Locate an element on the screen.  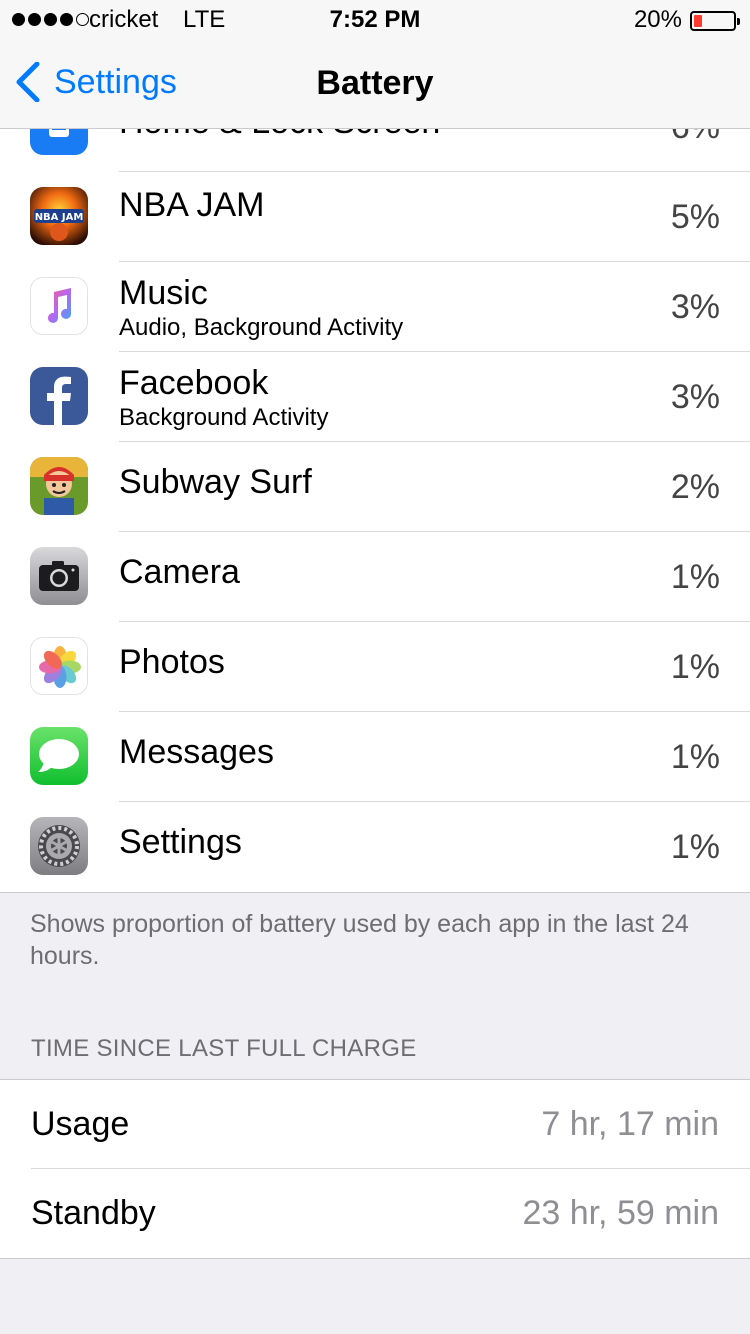
list-item: Settings 1% is located at coordinates (375, 847).